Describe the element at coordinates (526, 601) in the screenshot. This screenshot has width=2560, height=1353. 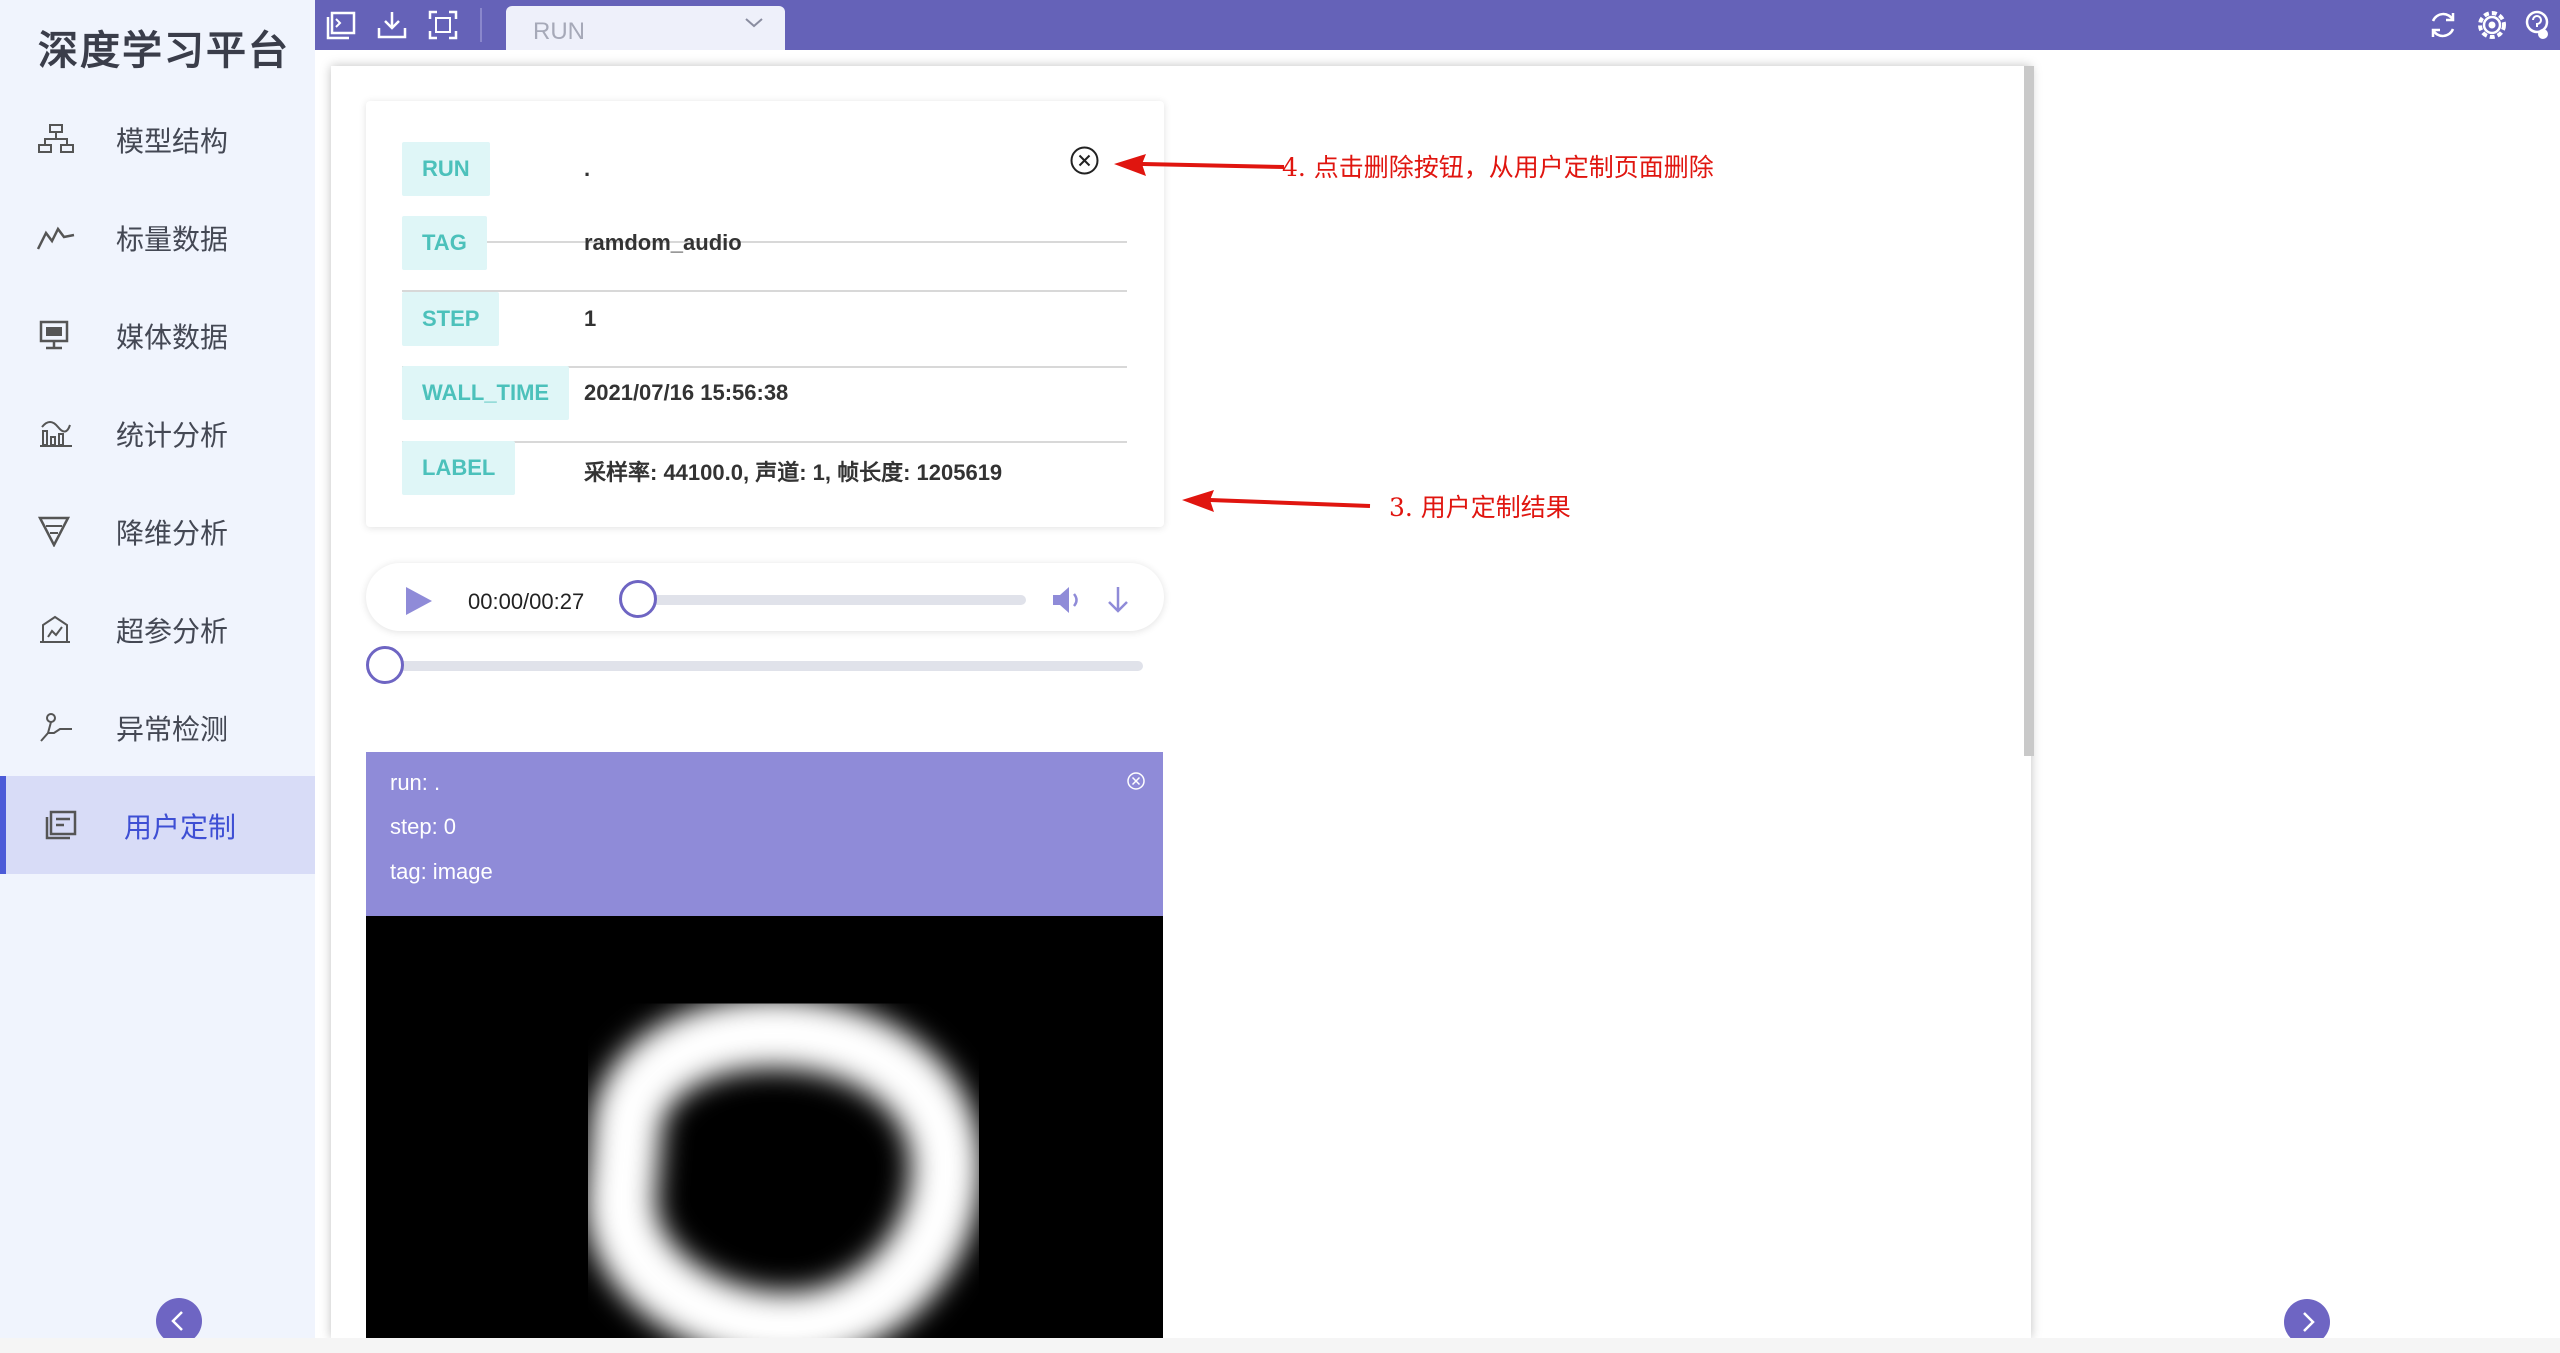
I see `audio-time: 00:00/00:27` at that location.